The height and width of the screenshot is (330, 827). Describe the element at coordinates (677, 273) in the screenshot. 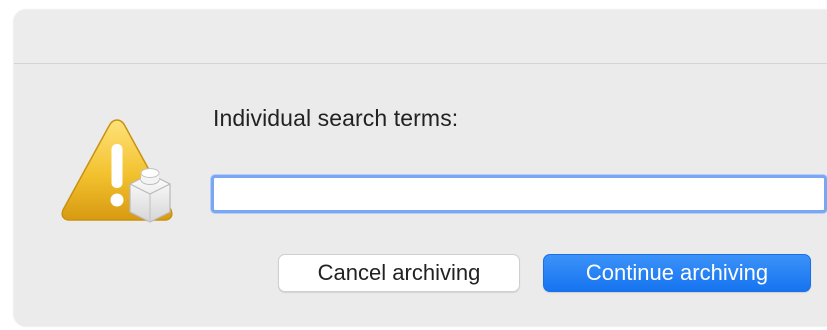

I see `continue-archiving-button: Continue archiving` at that location.